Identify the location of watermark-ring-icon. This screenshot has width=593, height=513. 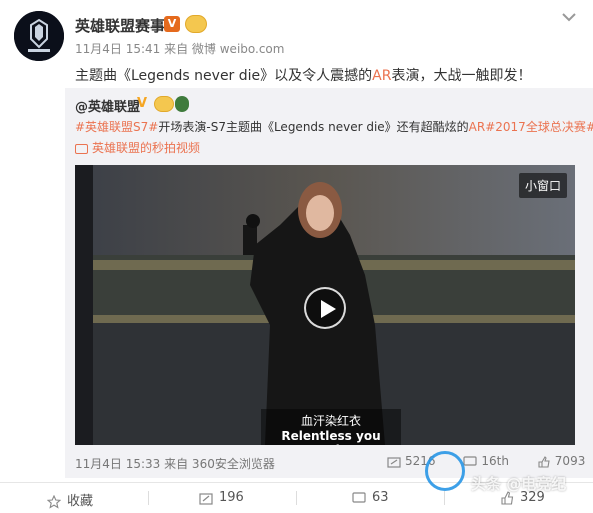
(445, 471).